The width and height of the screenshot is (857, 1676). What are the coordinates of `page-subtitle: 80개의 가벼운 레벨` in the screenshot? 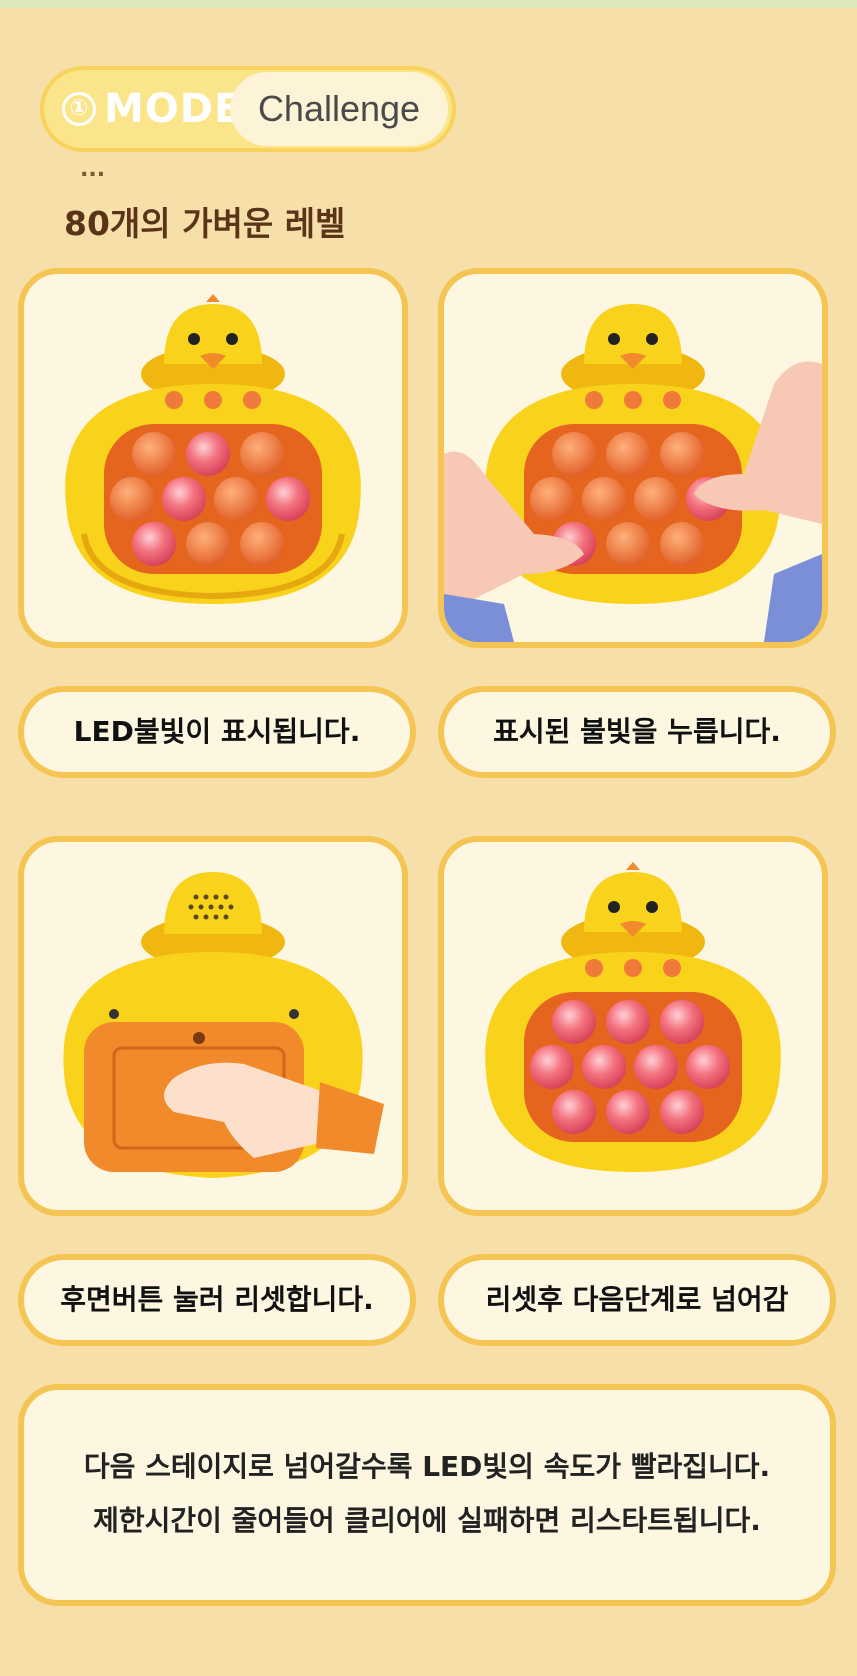 It's located at (205, 223).